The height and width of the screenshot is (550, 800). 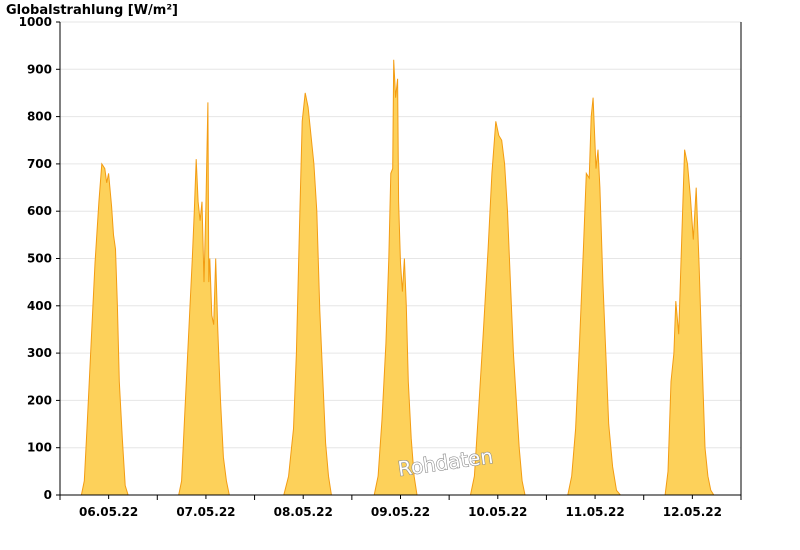 I want to click on x-tick-label: 12.05.22, so click(x=692, y=512).